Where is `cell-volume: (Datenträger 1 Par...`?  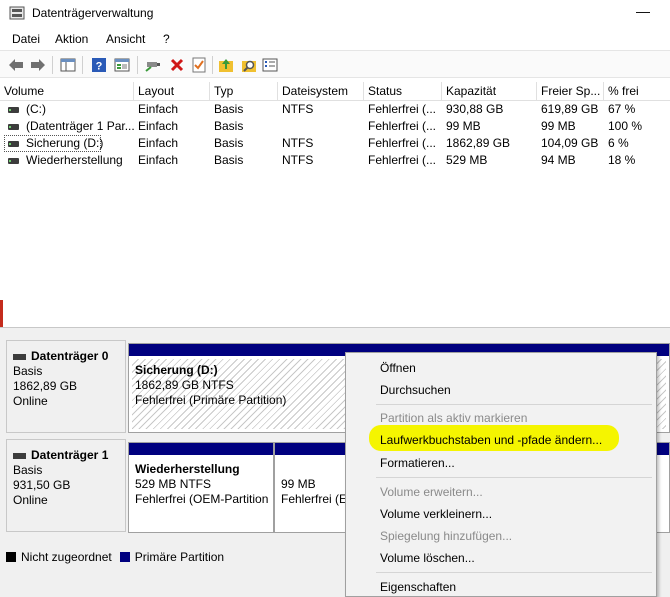
cell-volume: (Datenträger 1 Par... is located at coordinates (80, 126).